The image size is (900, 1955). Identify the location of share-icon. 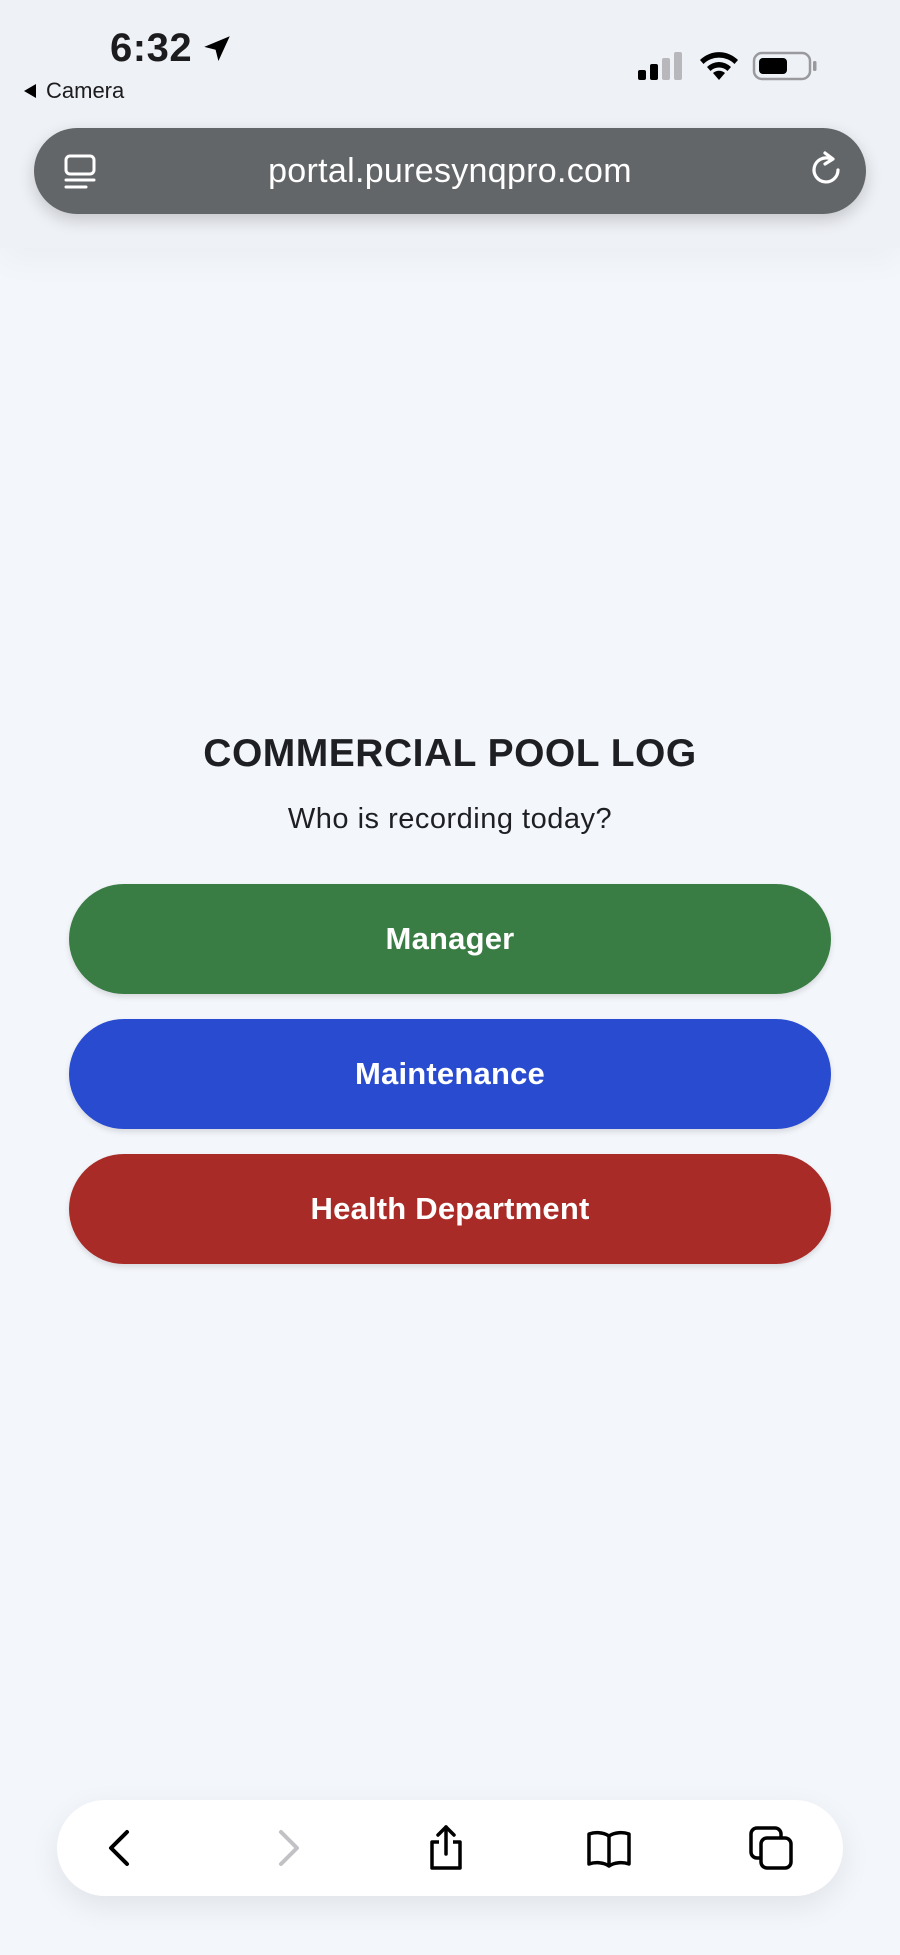
(446, 1848).